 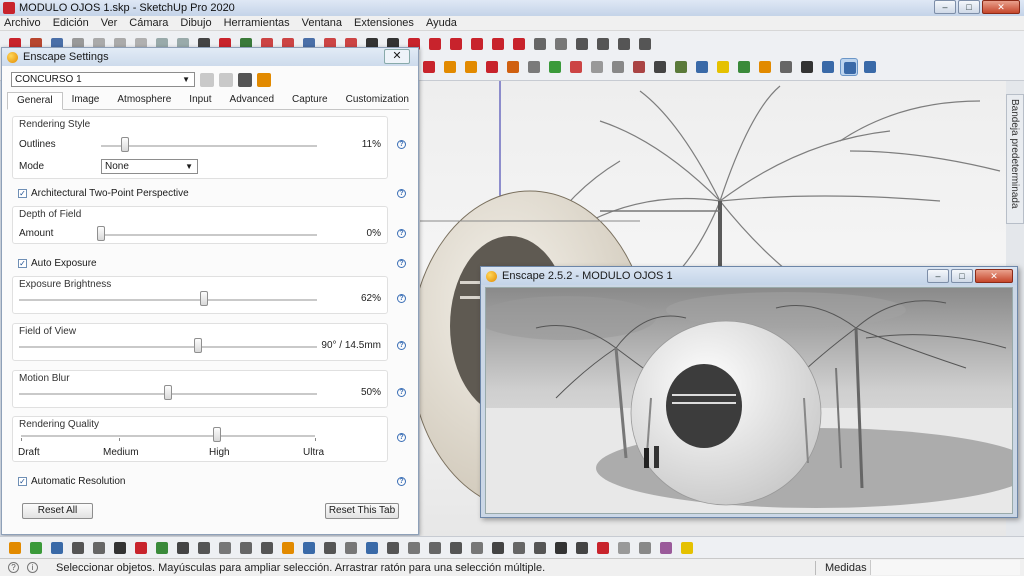 I want to click on undo-preset-icon, so click(x=207, y=79).